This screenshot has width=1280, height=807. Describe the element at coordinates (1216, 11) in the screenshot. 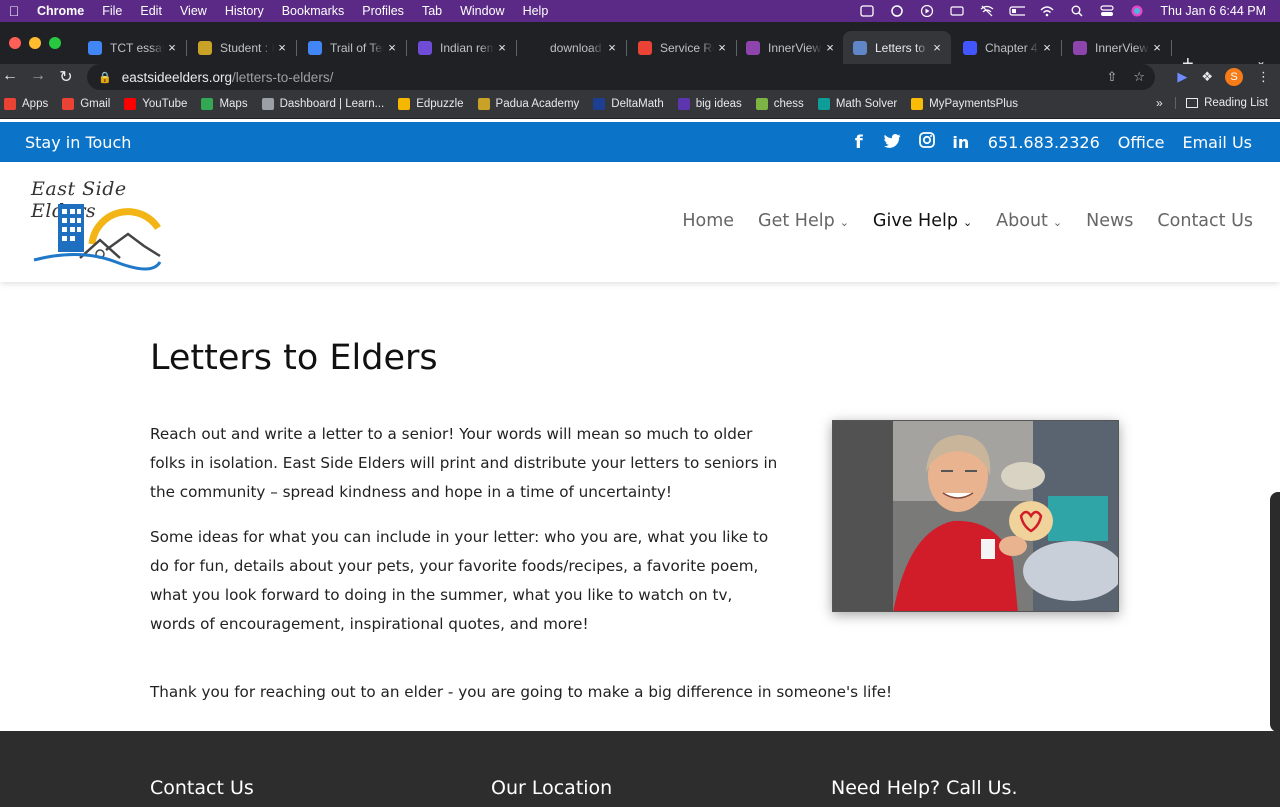

I see `menubar-clock: Thu Jan 6 6:44 PM` at that location.